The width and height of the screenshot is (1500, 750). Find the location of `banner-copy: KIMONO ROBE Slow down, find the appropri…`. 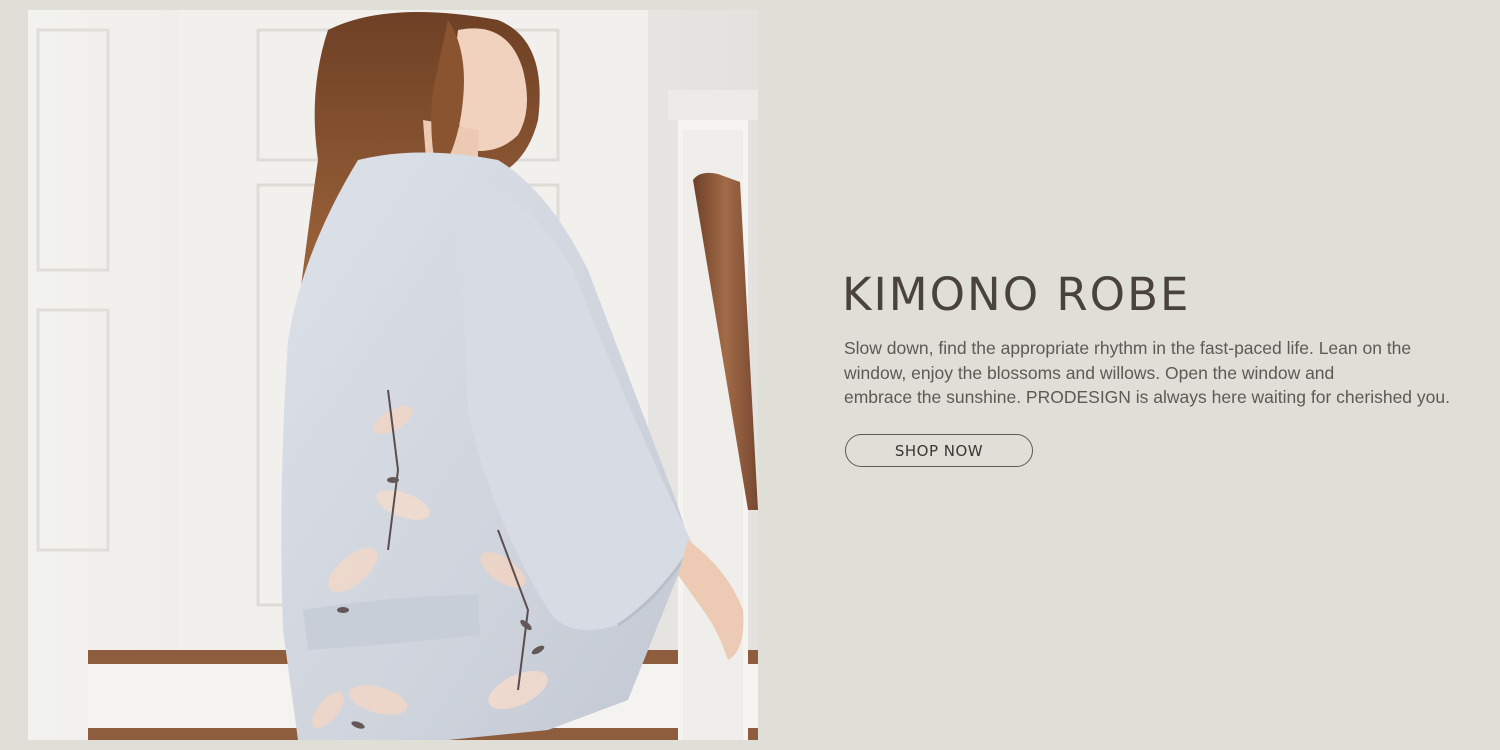

banner-copy: KIMONO ROBE Slow down, find the appropri… is located at coordinates (1157, 367).